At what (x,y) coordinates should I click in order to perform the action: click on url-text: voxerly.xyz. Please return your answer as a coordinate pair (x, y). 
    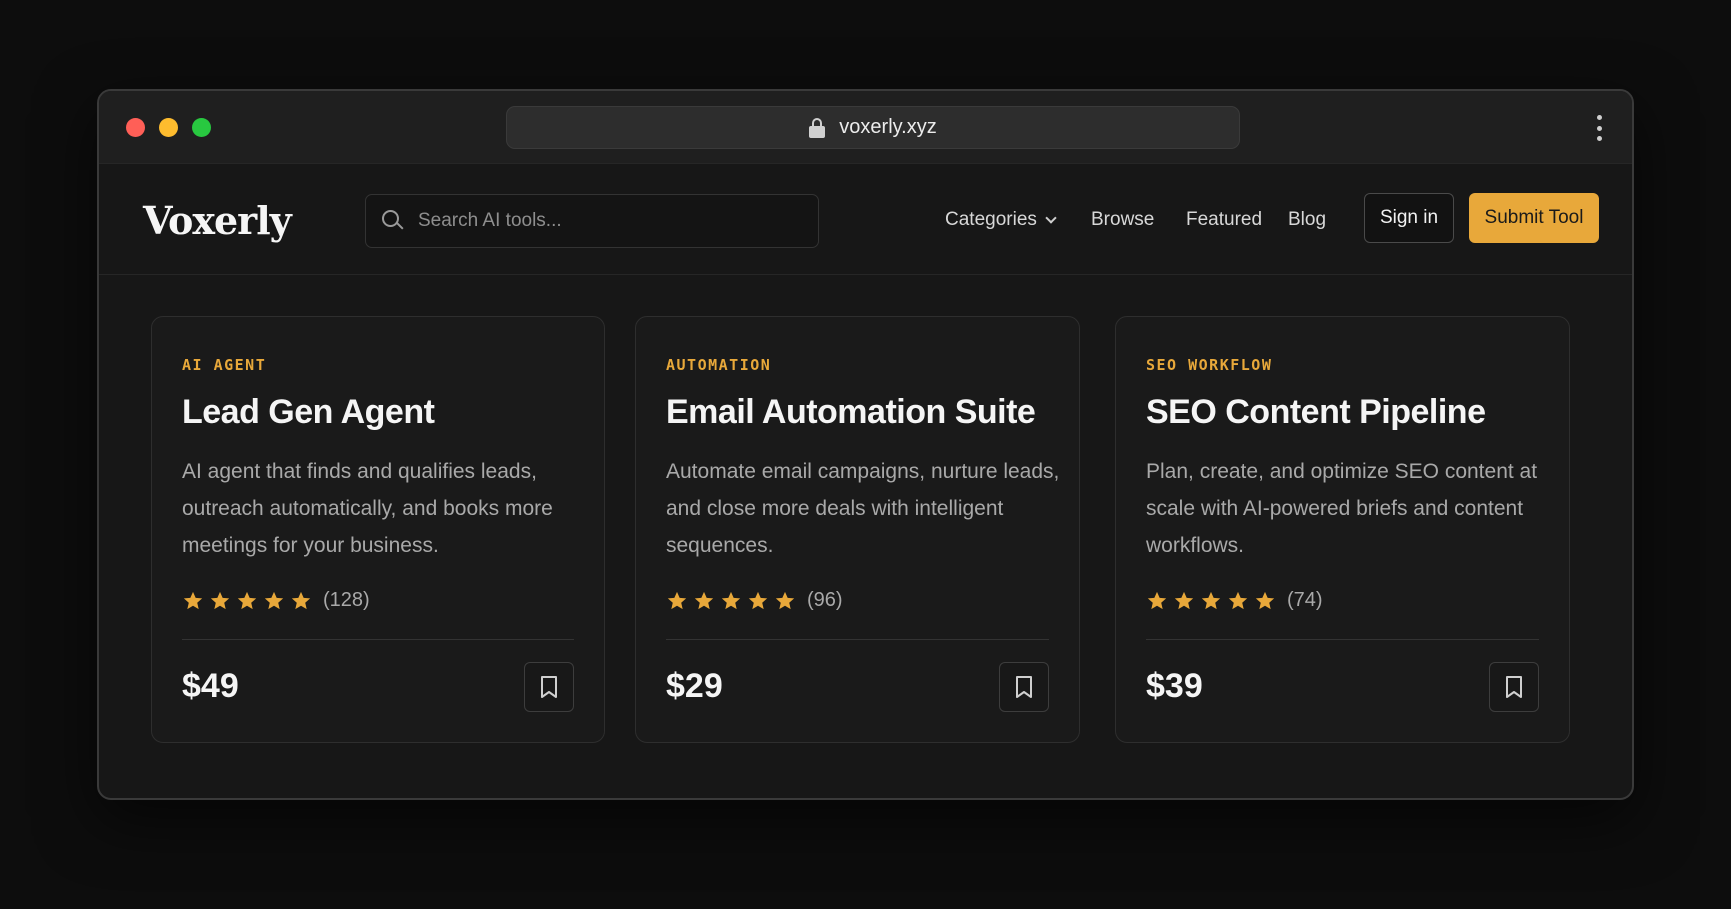
    Looking at the image, I should click on (888, 127).